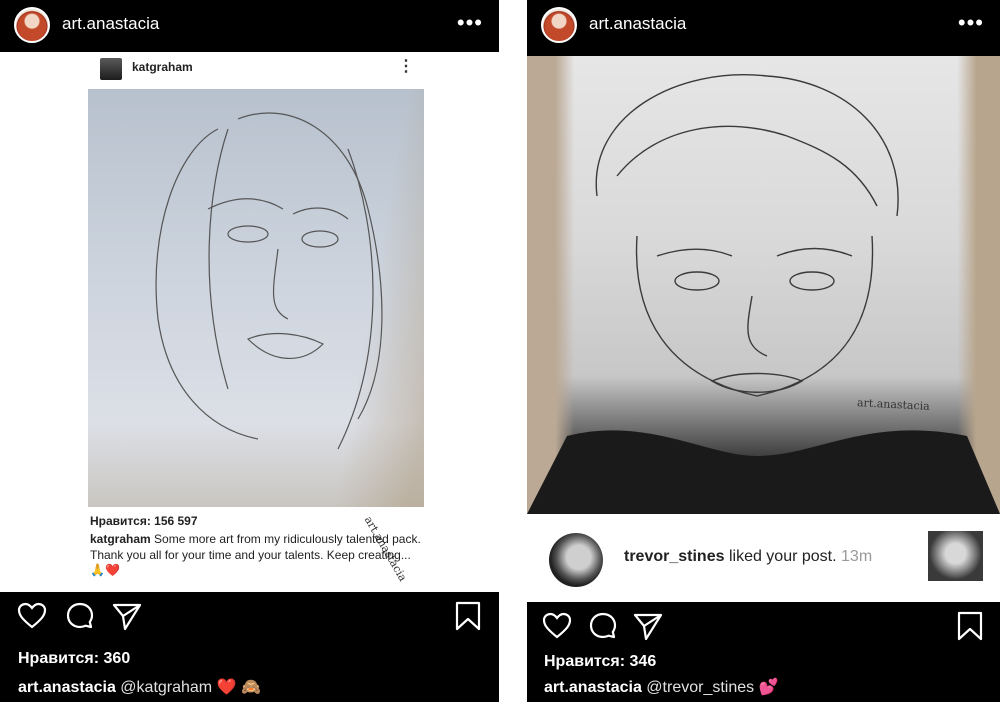 The width and height of the screenshot is (1000, 702). I want to click on like-notification: trevor_stines liked your post. 13m, so click(763, 558).